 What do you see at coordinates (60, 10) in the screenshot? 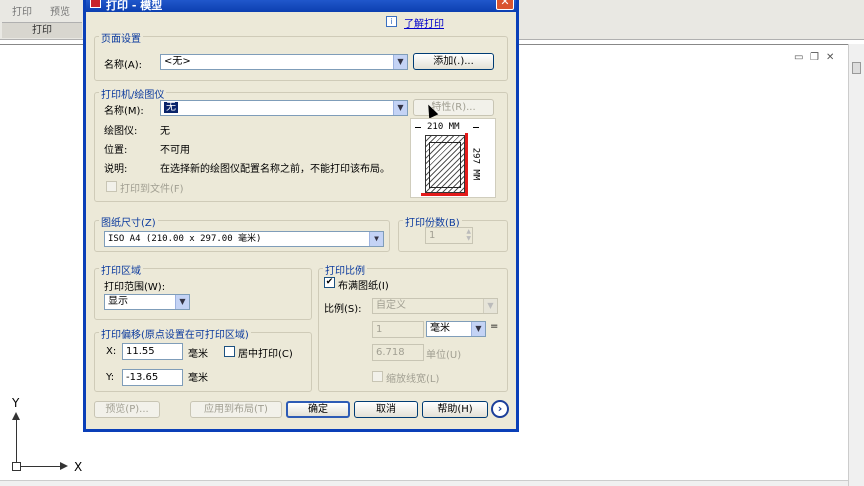
I see `ribbon-tab-preview: 预览` at bounding box center [60, 10].